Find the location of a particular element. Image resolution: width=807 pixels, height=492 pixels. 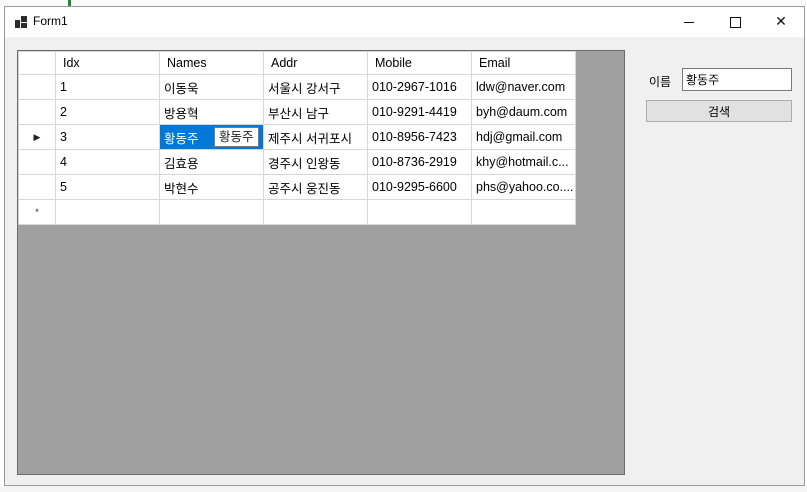

new-row: * is located at coordinates (297, 212).